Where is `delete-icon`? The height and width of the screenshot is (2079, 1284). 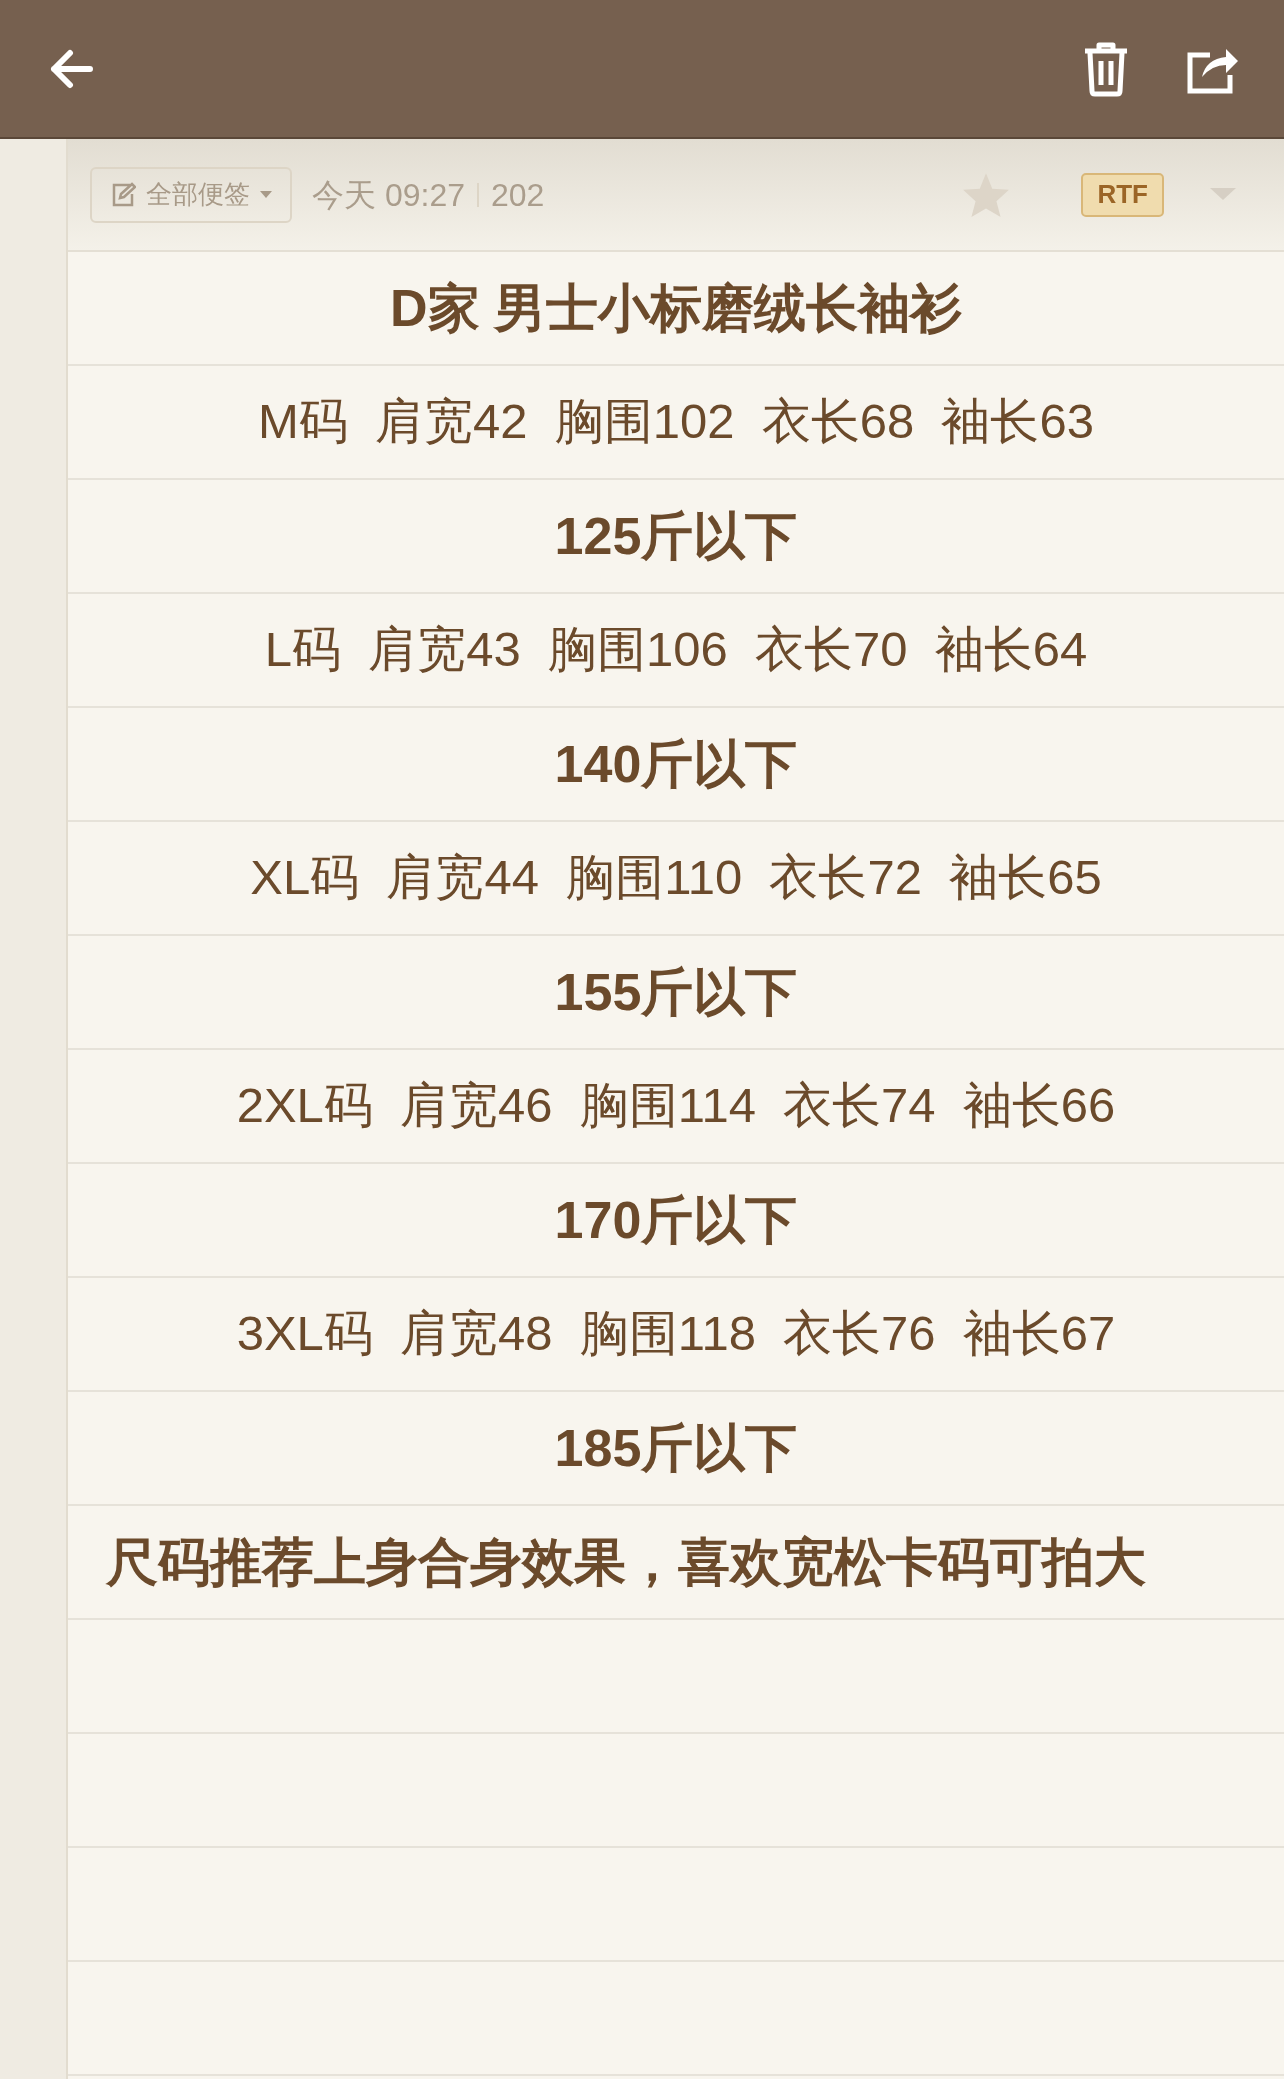 delete-icon is located at coordinates (1106, 68).